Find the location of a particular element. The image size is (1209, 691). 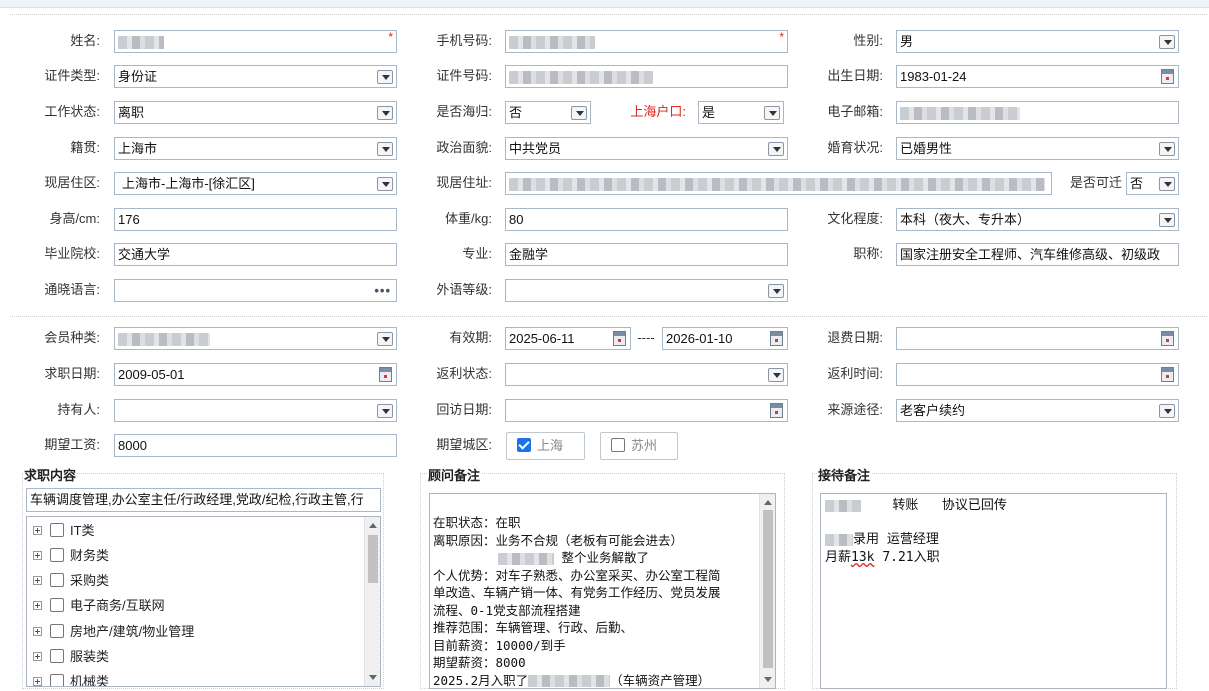

phone-field: * is located at coordinates (646, 41).